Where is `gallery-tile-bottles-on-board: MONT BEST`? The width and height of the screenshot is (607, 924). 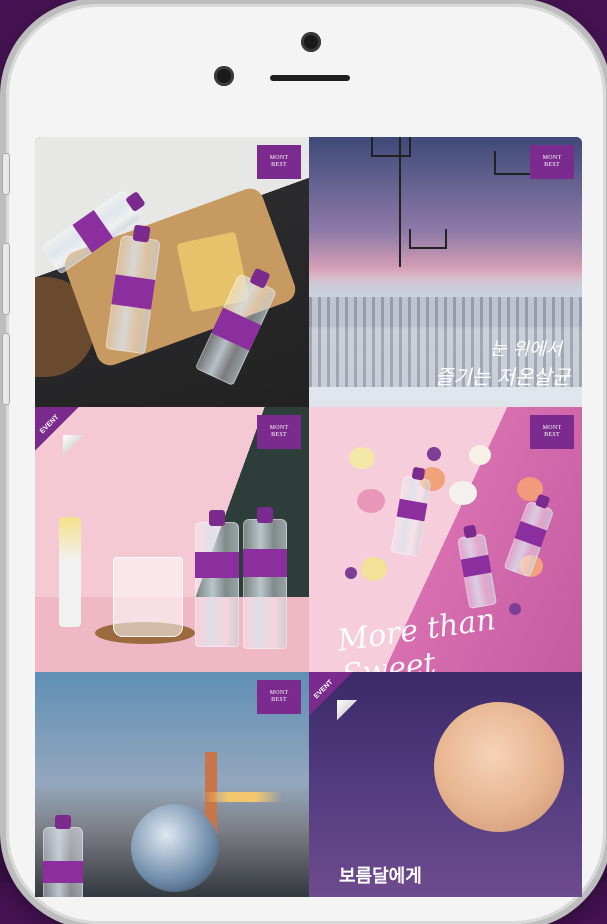 gallery-tile-bottles-on-board: MONT BEST is located at coordinates (172, 272).